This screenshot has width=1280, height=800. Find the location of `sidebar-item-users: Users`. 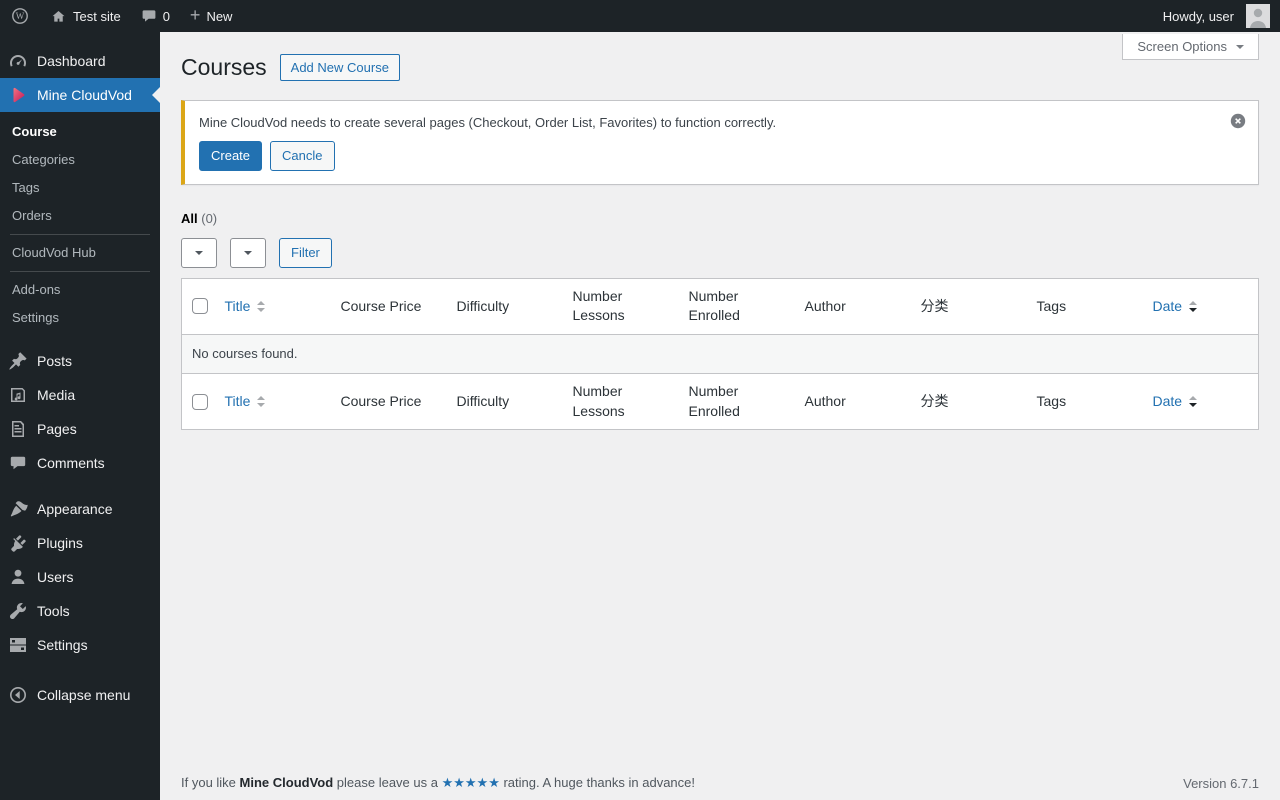

sidebar-item-users: Users is located at coordinates (80, 577).